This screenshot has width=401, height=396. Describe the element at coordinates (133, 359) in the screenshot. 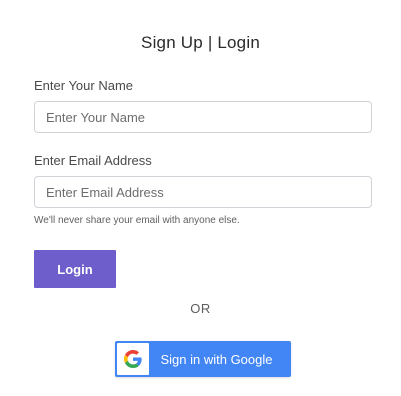

I see `google-g-icon` at that location.